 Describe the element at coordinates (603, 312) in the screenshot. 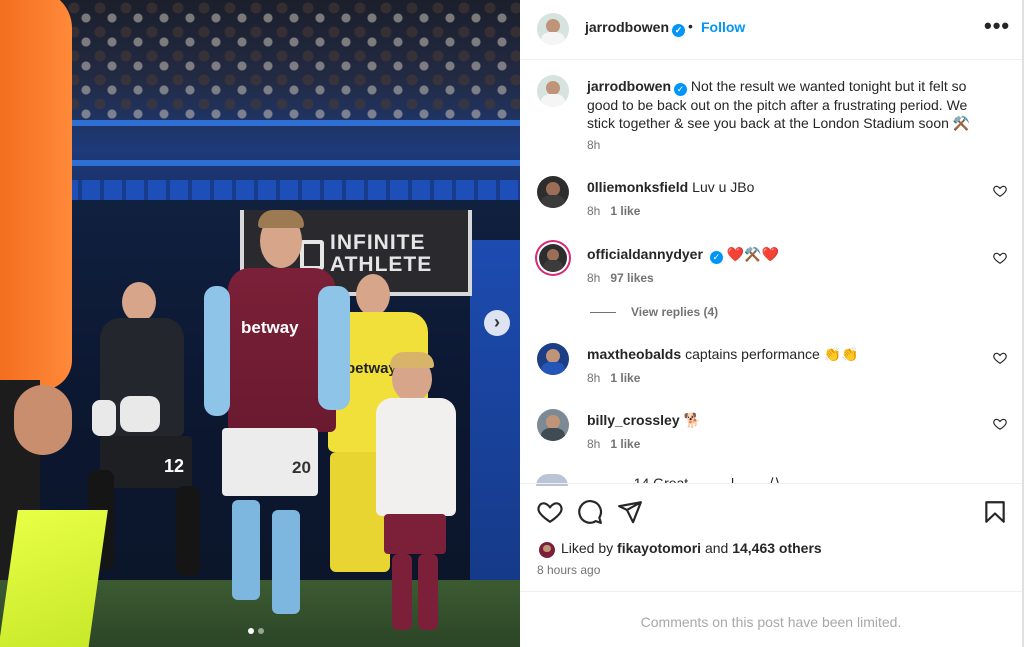

I see `replies-divider` at that location.